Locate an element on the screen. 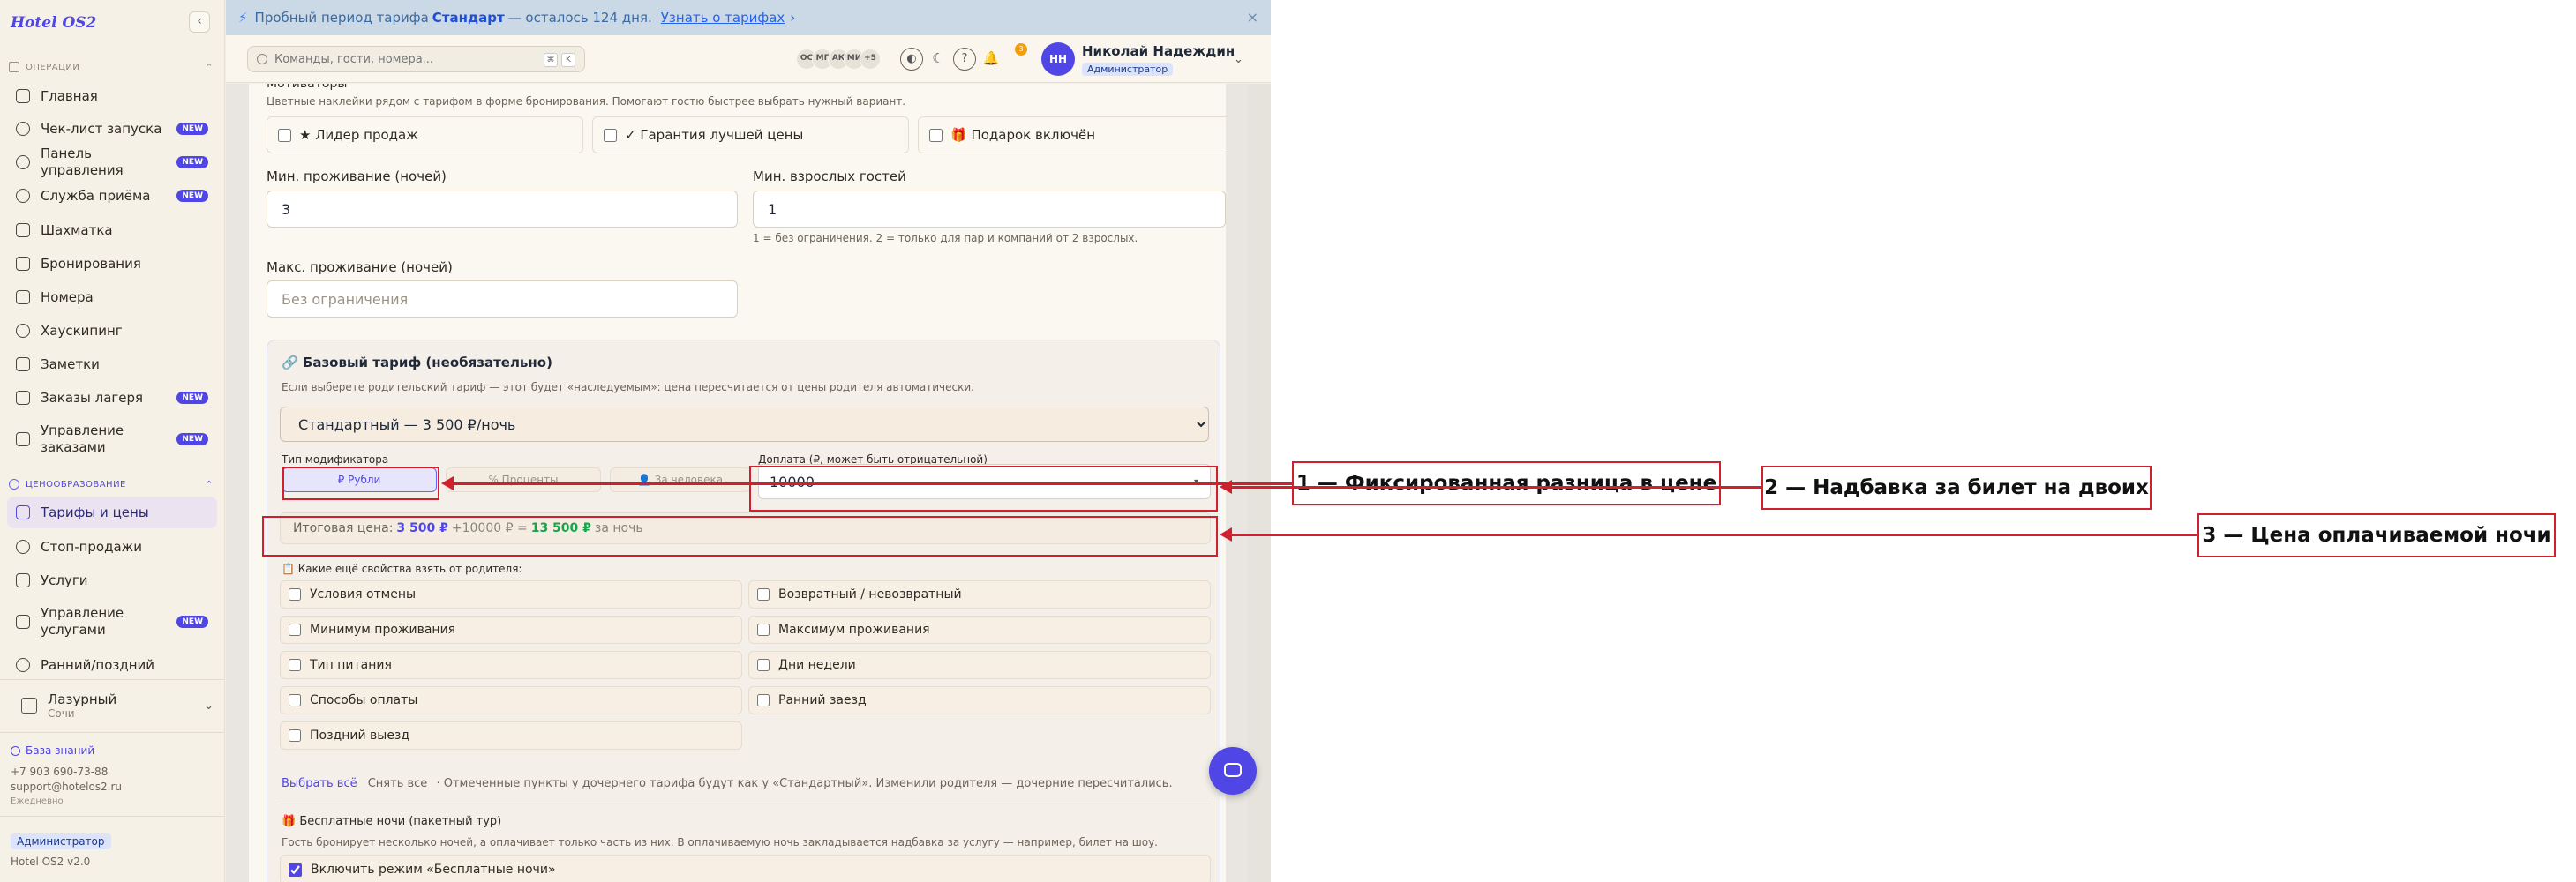 Image resolution: width=2576 pixels, height=882 pixels. knowledge-base-link: База знаний is located at coordinates (52, 750).